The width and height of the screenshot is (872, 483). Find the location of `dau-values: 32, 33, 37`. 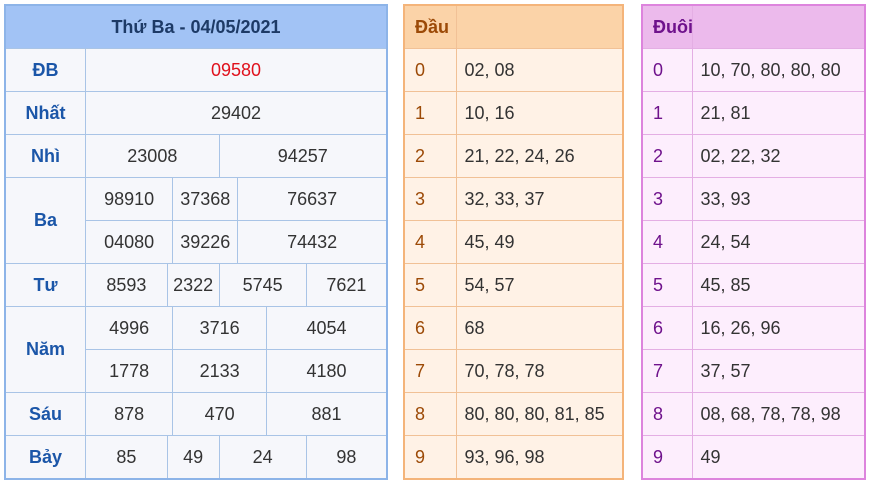

dau-values: 32, 33, 37 is located at coordinates (539, 199).